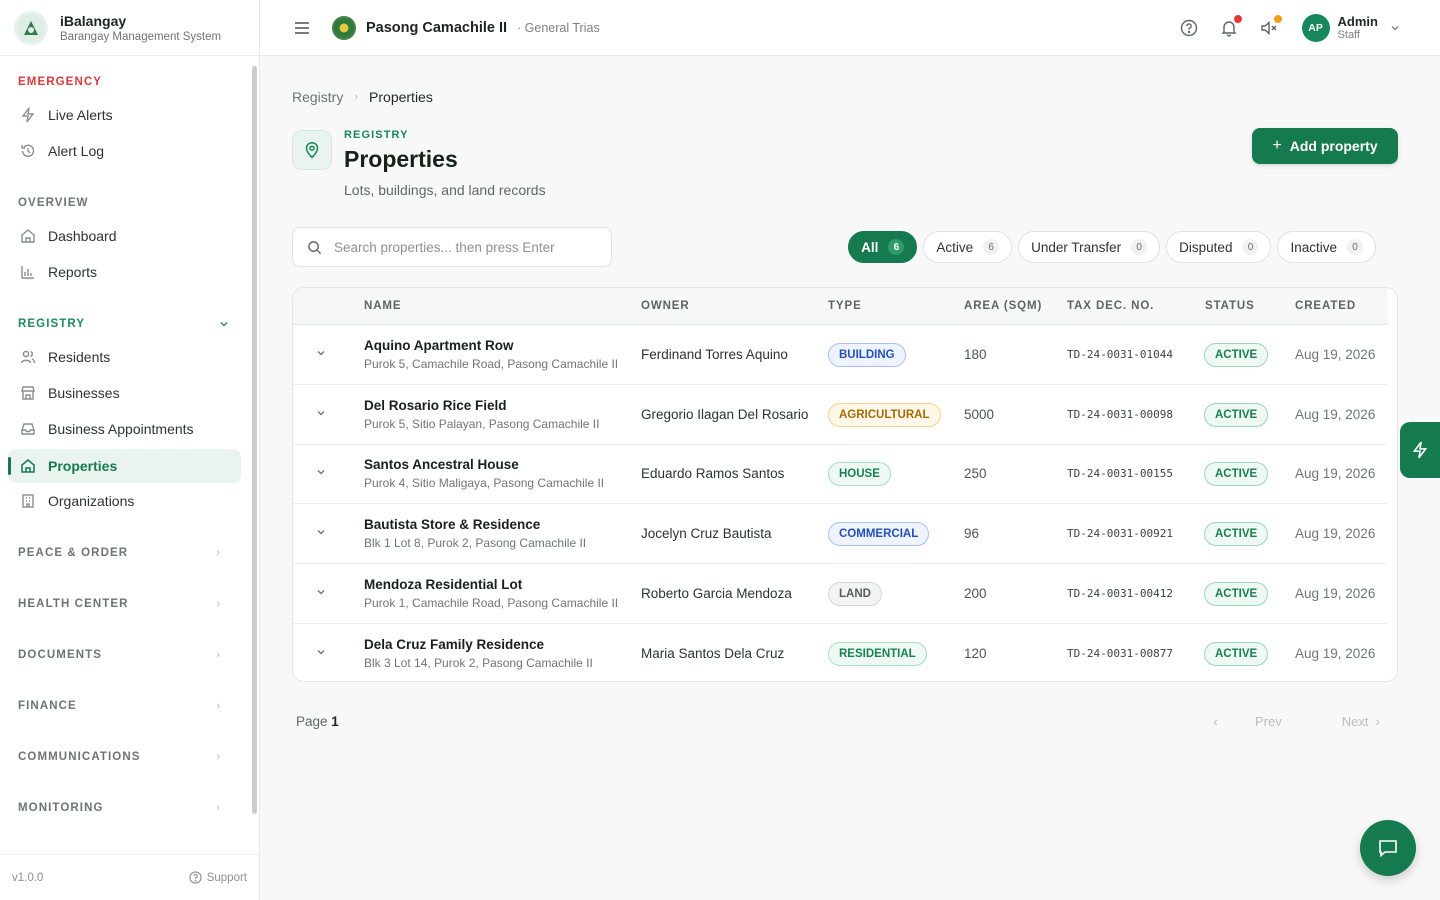 The width and height of the screenshot is (1440, 900). I want to click on section-registry: REGISTRY, so click(51, 324).